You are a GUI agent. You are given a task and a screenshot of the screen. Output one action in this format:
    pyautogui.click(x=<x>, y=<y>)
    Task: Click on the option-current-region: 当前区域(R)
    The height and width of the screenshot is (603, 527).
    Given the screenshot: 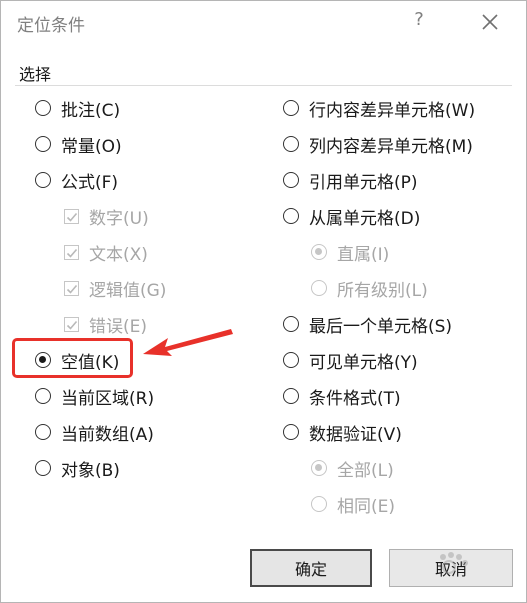 What is the action you would take?
    pyautogui.click(x=94, y=396)
    